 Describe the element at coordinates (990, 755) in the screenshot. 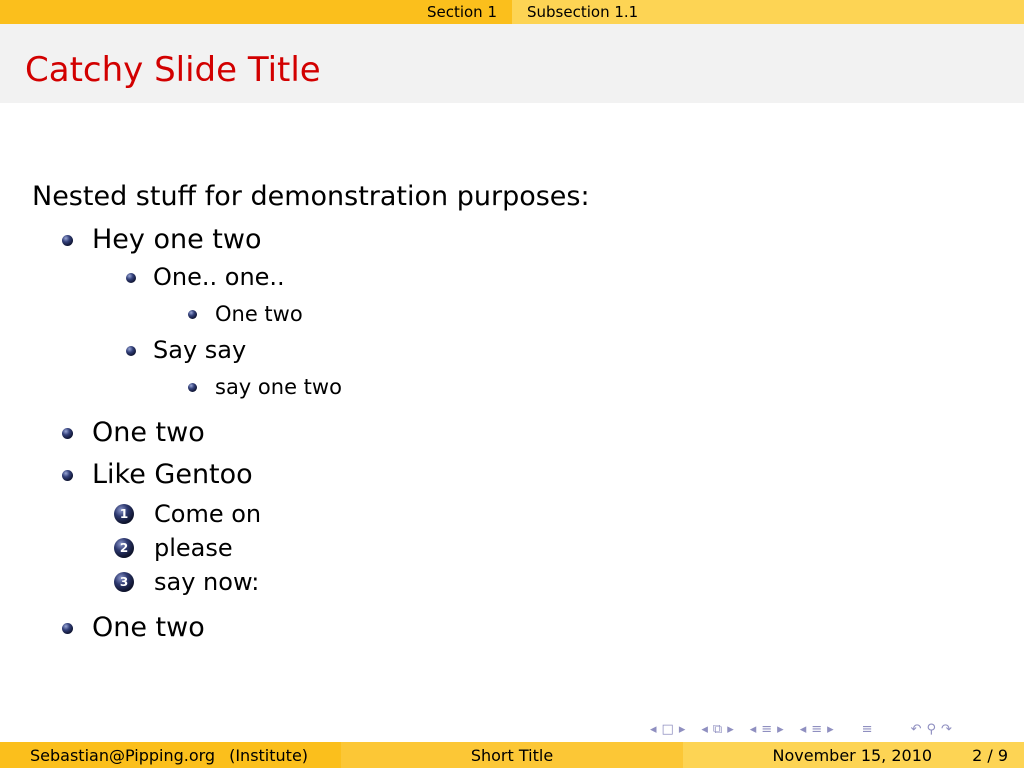

I see `footer-page-number: 2 / 9` at that location.